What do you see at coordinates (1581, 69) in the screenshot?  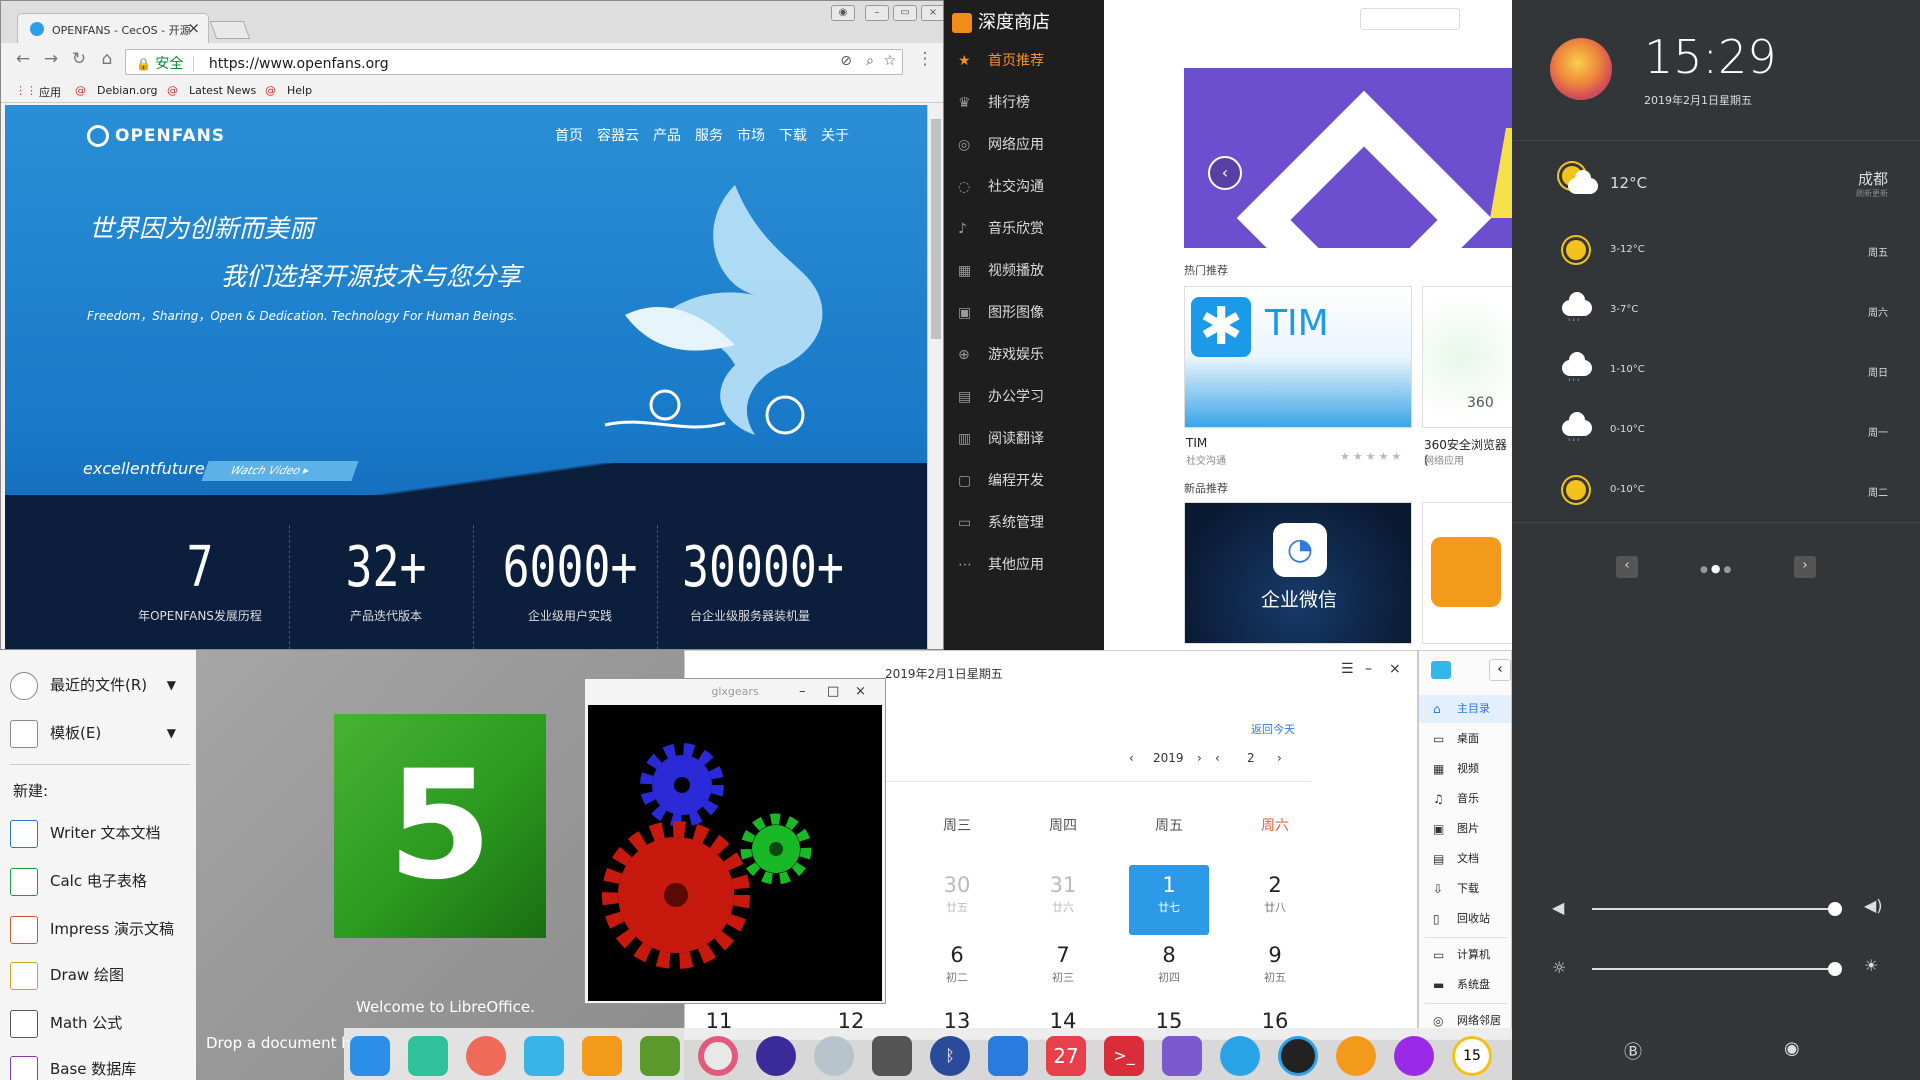 I see `avatar` at bounding box center [1581, 69].